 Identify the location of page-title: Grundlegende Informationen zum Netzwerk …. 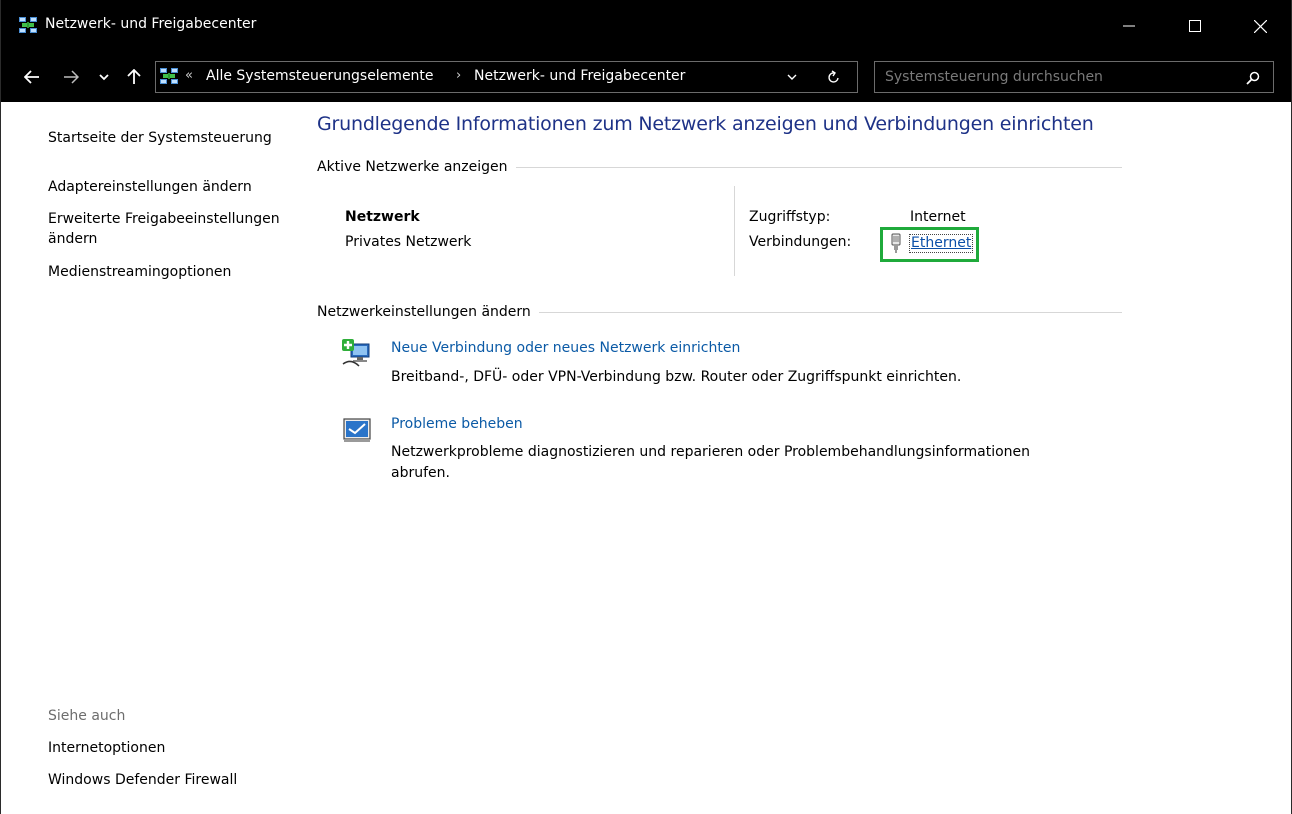
(705, 124).